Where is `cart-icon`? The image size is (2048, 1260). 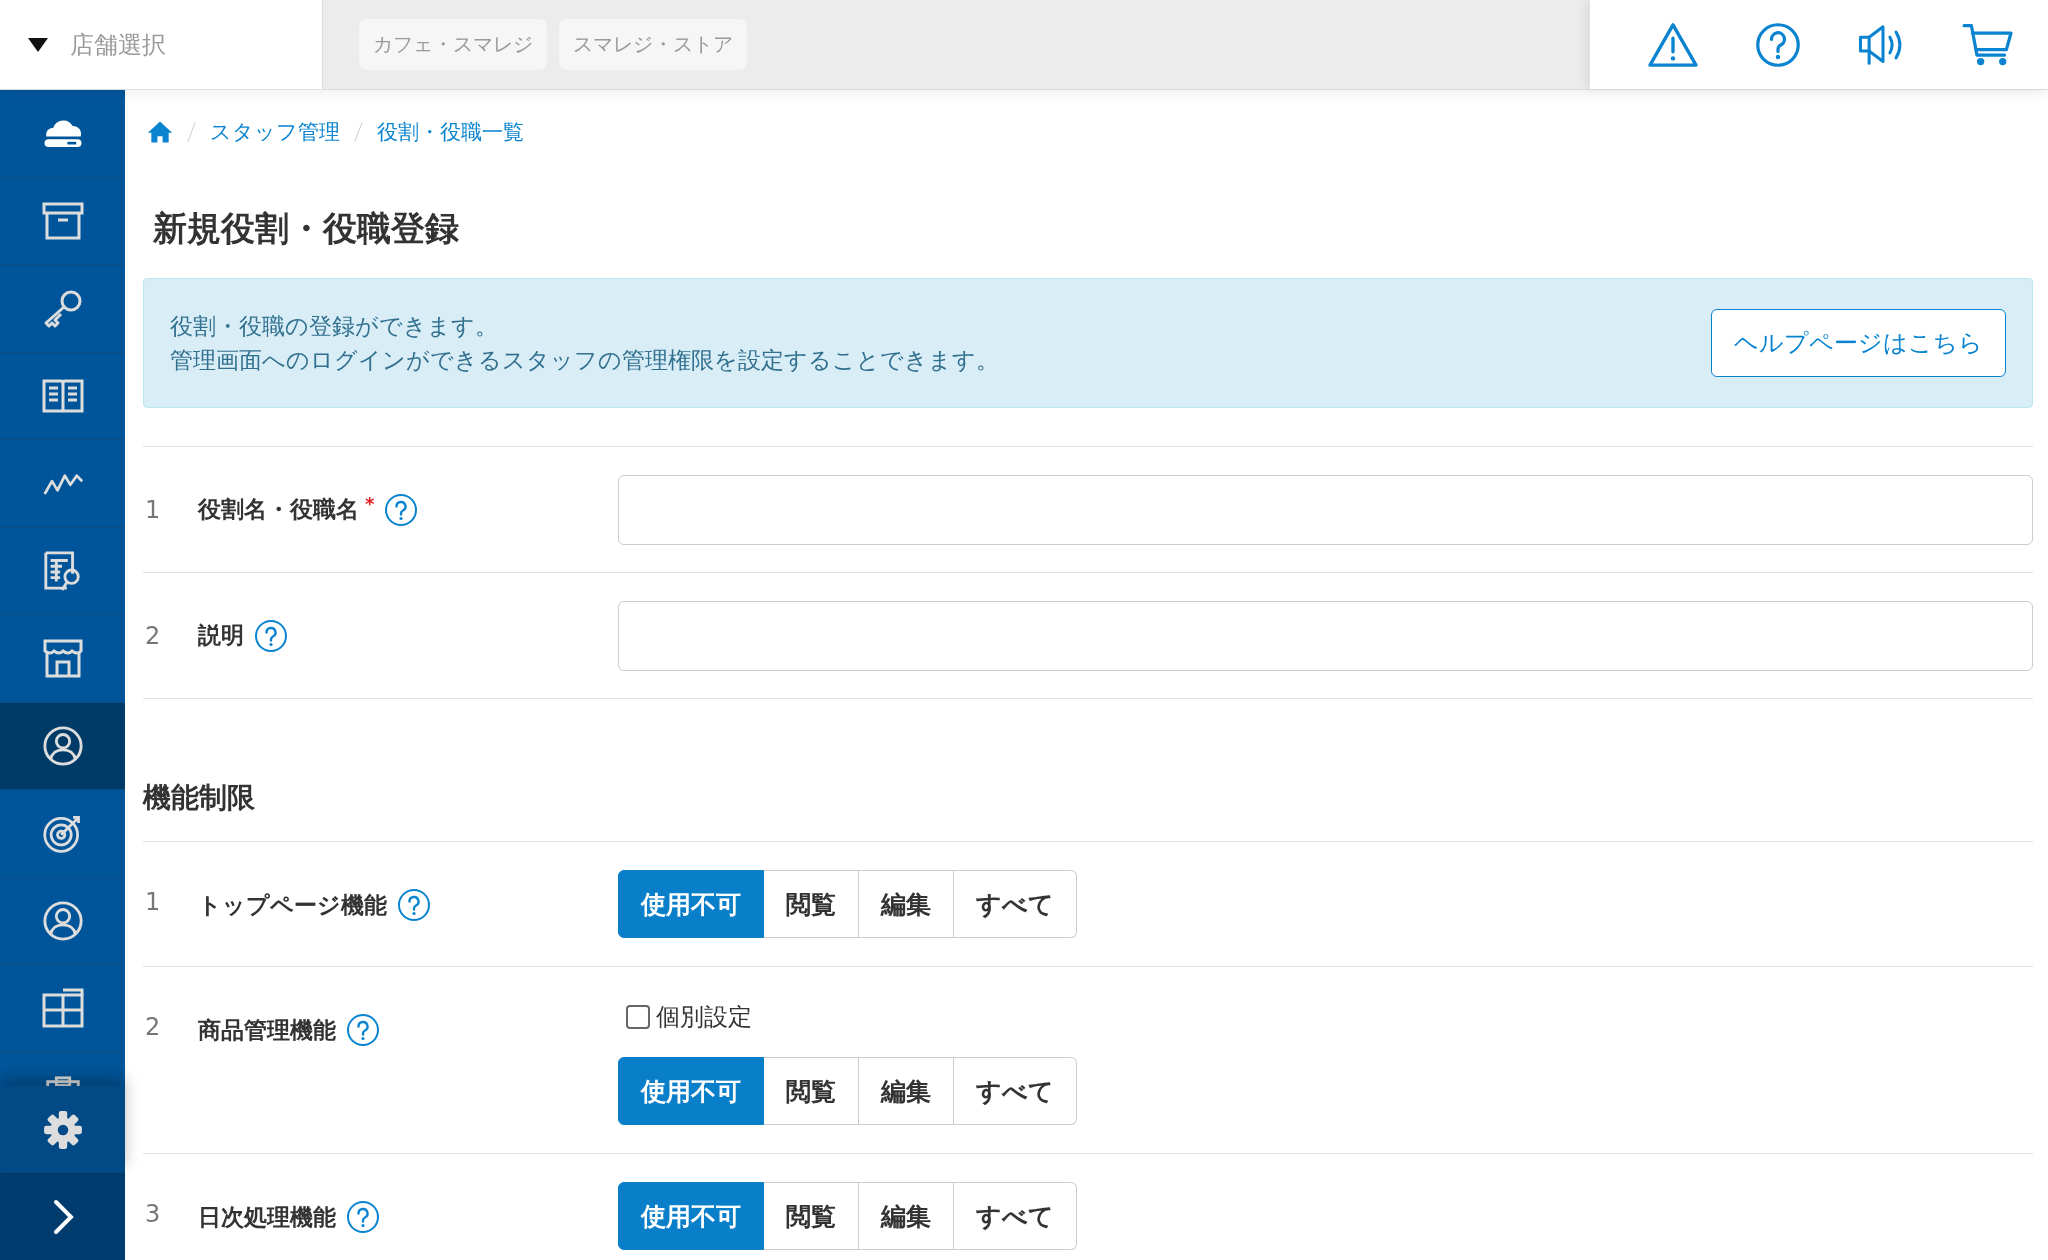
cart-icon is located at coordinates (1987, 44).